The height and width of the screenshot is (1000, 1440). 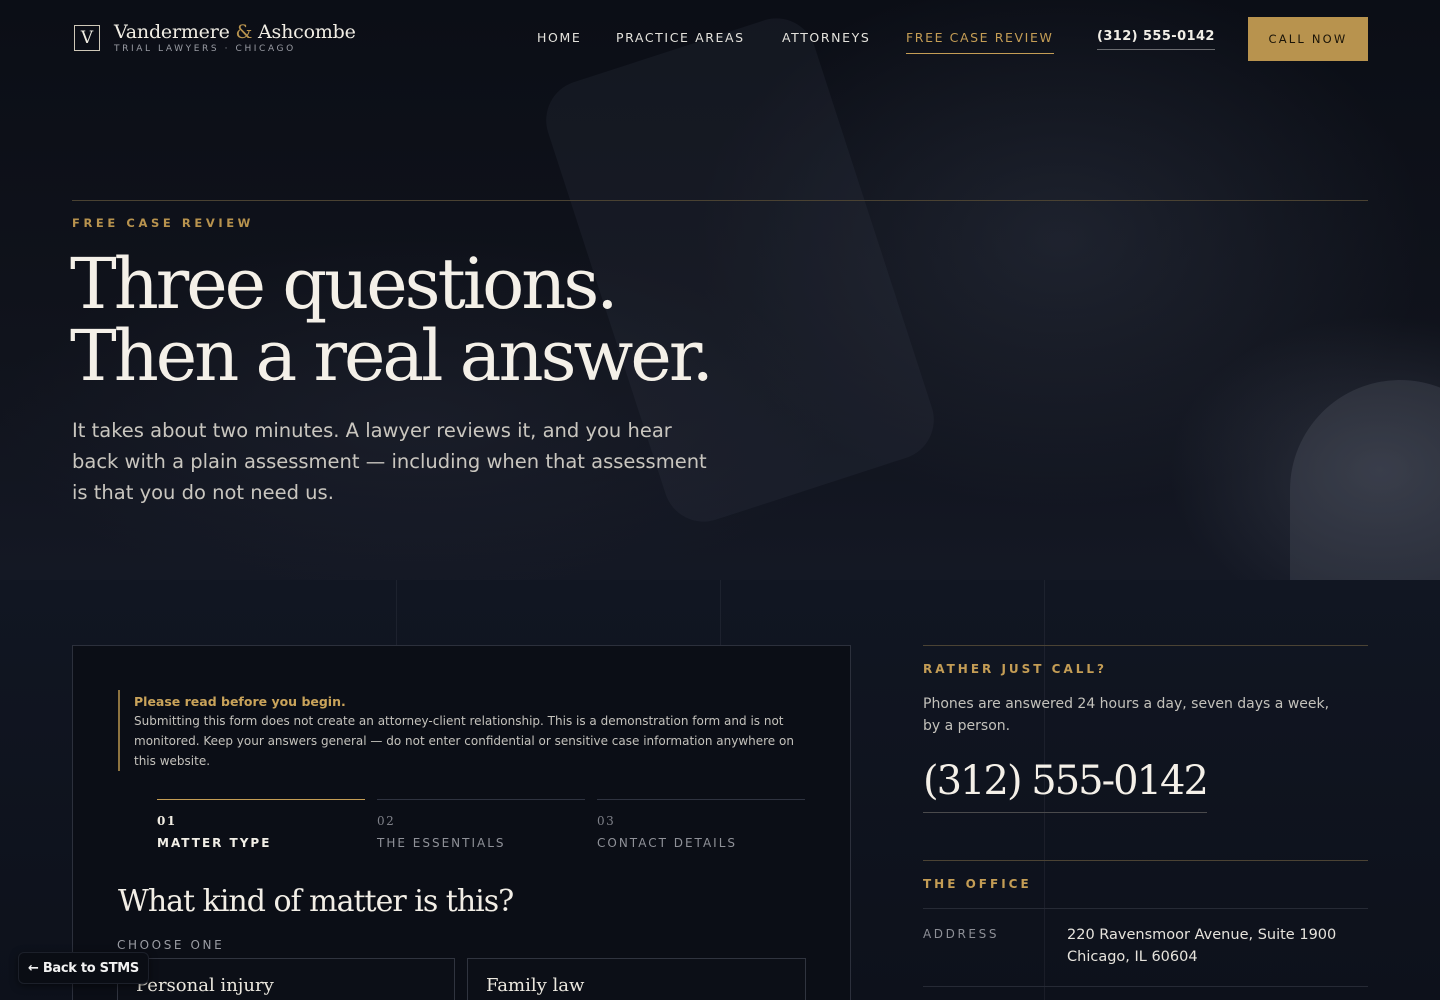 What do you see at coordinates (667, 843) in the screenshot?
I see `step-label: CONTACT DETAILS` at bounding box center [667, 843].